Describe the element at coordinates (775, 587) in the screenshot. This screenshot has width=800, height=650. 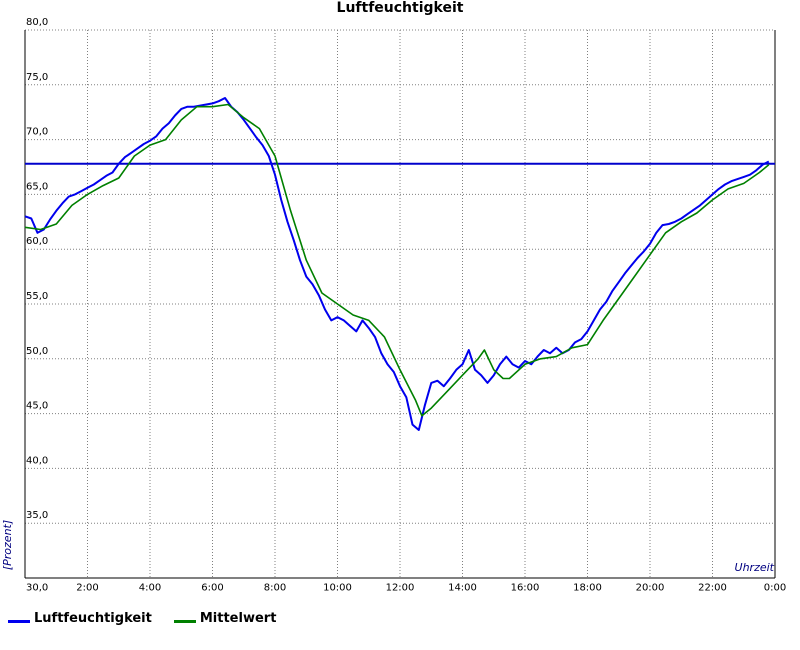
I see `x-tick-label: 0:00` at that location.